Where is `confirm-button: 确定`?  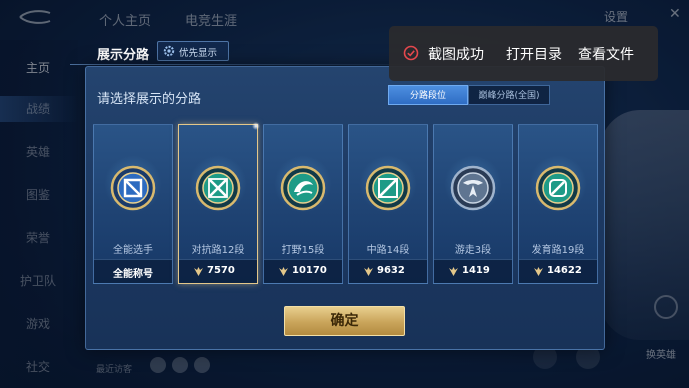 confirm-button: 确定 is located at coordinates (344, 321).